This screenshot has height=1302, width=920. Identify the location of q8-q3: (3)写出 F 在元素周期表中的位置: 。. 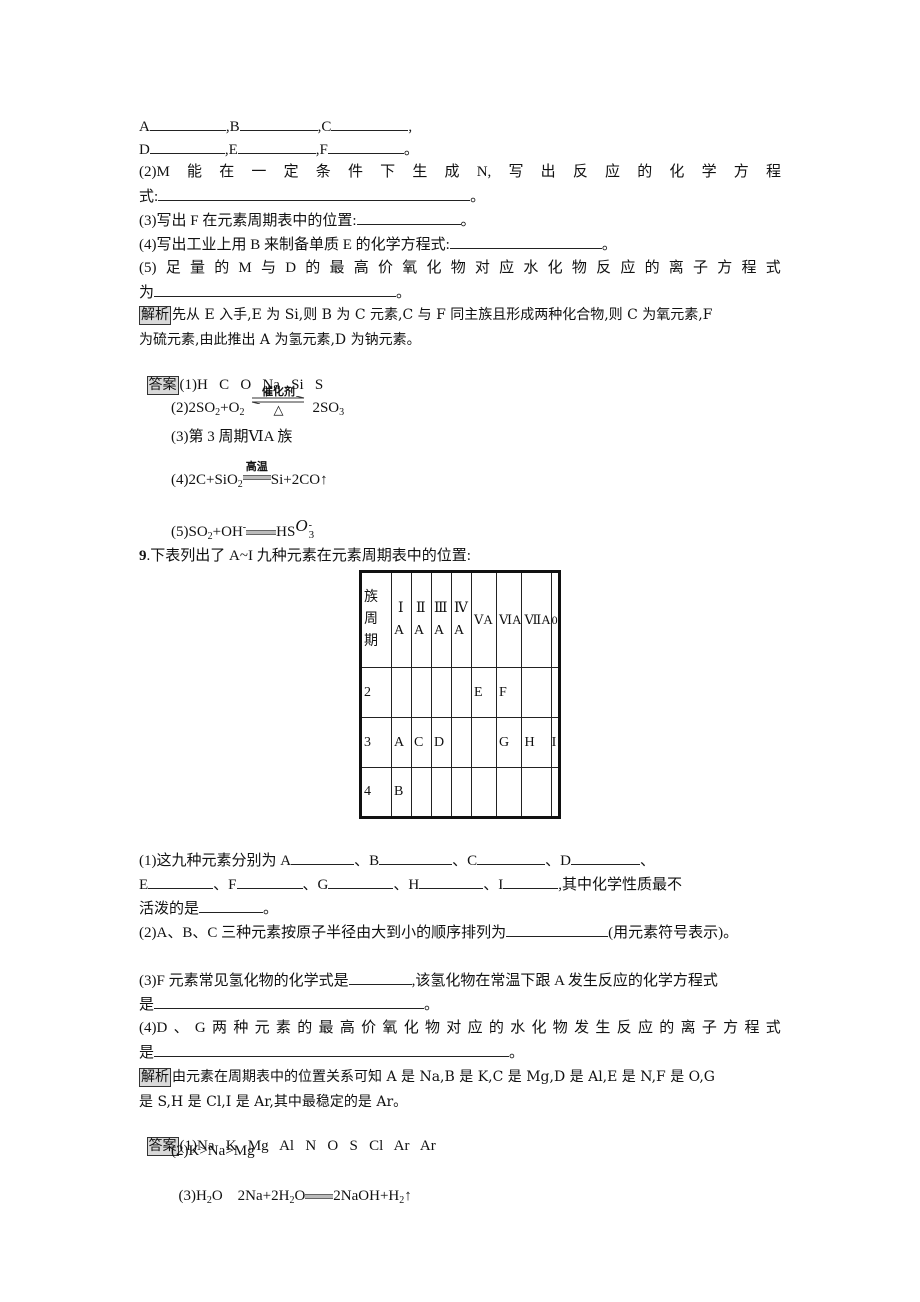
(307, 220).